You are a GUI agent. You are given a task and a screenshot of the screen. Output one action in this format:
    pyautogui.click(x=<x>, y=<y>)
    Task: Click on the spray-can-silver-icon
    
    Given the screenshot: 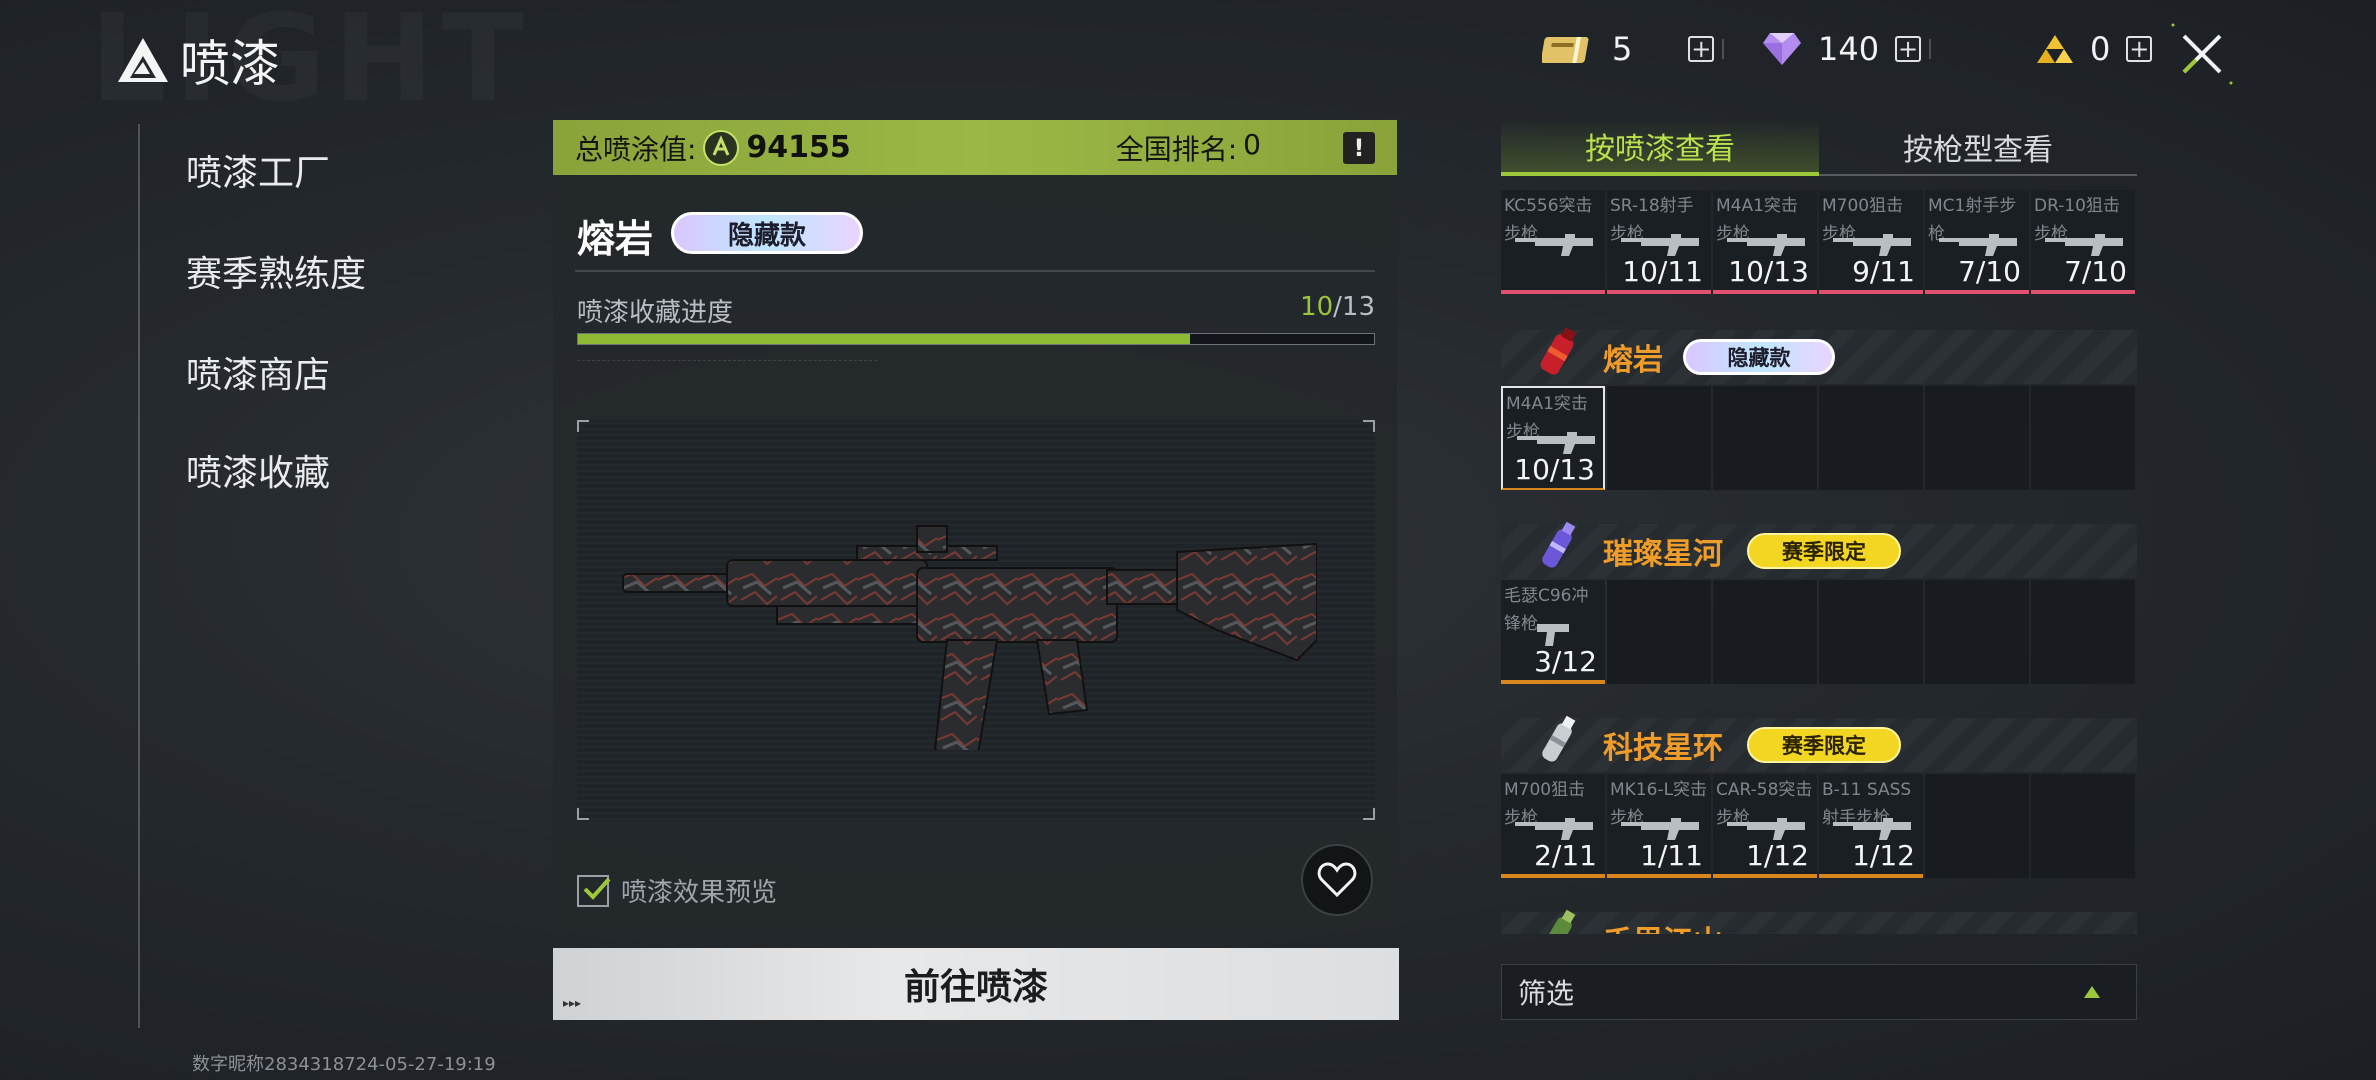 What is the action you would take?
    pyautogui.click(x=1559, y=738)
    